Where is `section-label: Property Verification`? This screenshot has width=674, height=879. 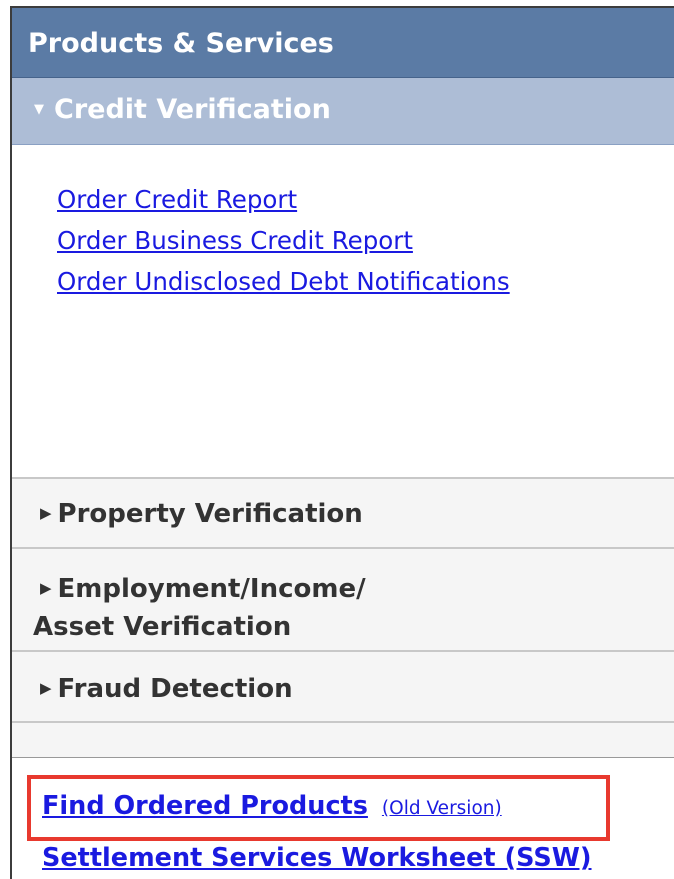 section-label: Property Verification is located at coordinates (210, 514).